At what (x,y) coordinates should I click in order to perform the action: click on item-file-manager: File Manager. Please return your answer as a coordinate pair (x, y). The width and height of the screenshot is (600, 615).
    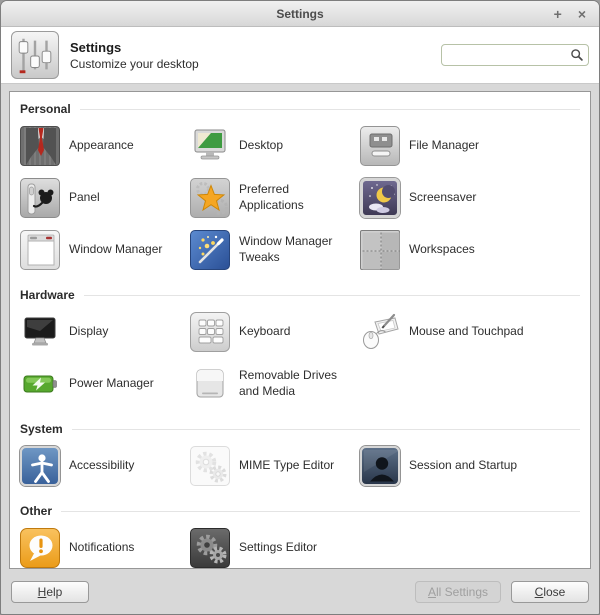
    Looking at the image, I should click on (470, 146).